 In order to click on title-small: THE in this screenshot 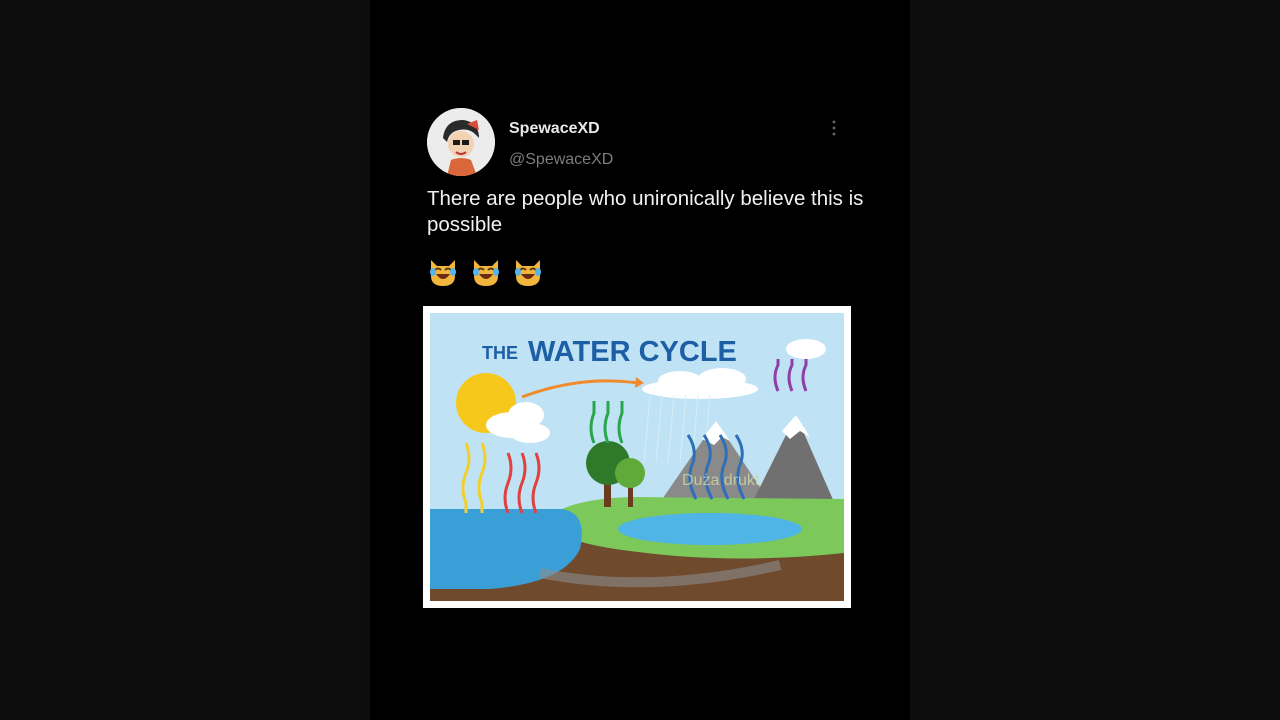, I will do `click(500, 353)`.